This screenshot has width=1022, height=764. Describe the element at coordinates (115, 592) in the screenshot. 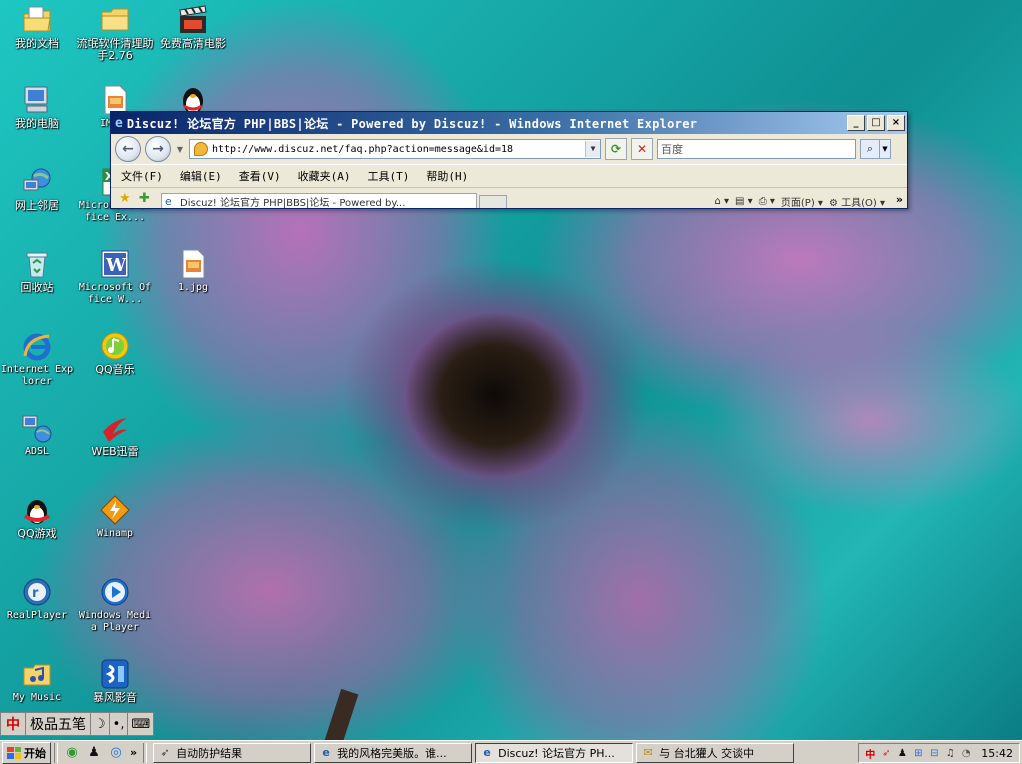

I see `windows-media-player-icon` at that location.